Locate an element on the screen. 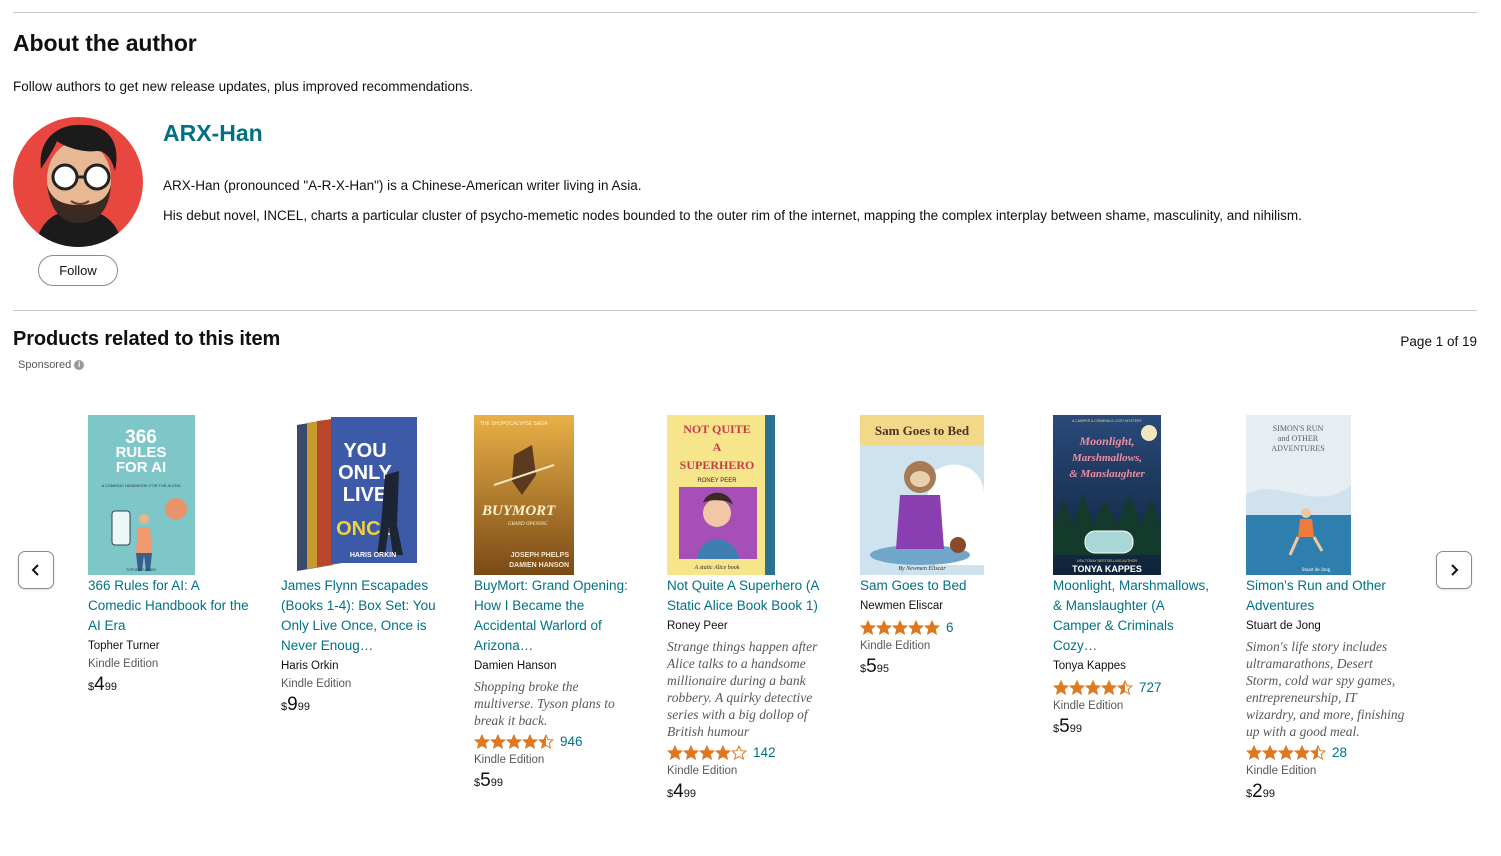 This screenshot has width=1501, height=856. review-count-link: 6 is located at coordinates (950, 627).